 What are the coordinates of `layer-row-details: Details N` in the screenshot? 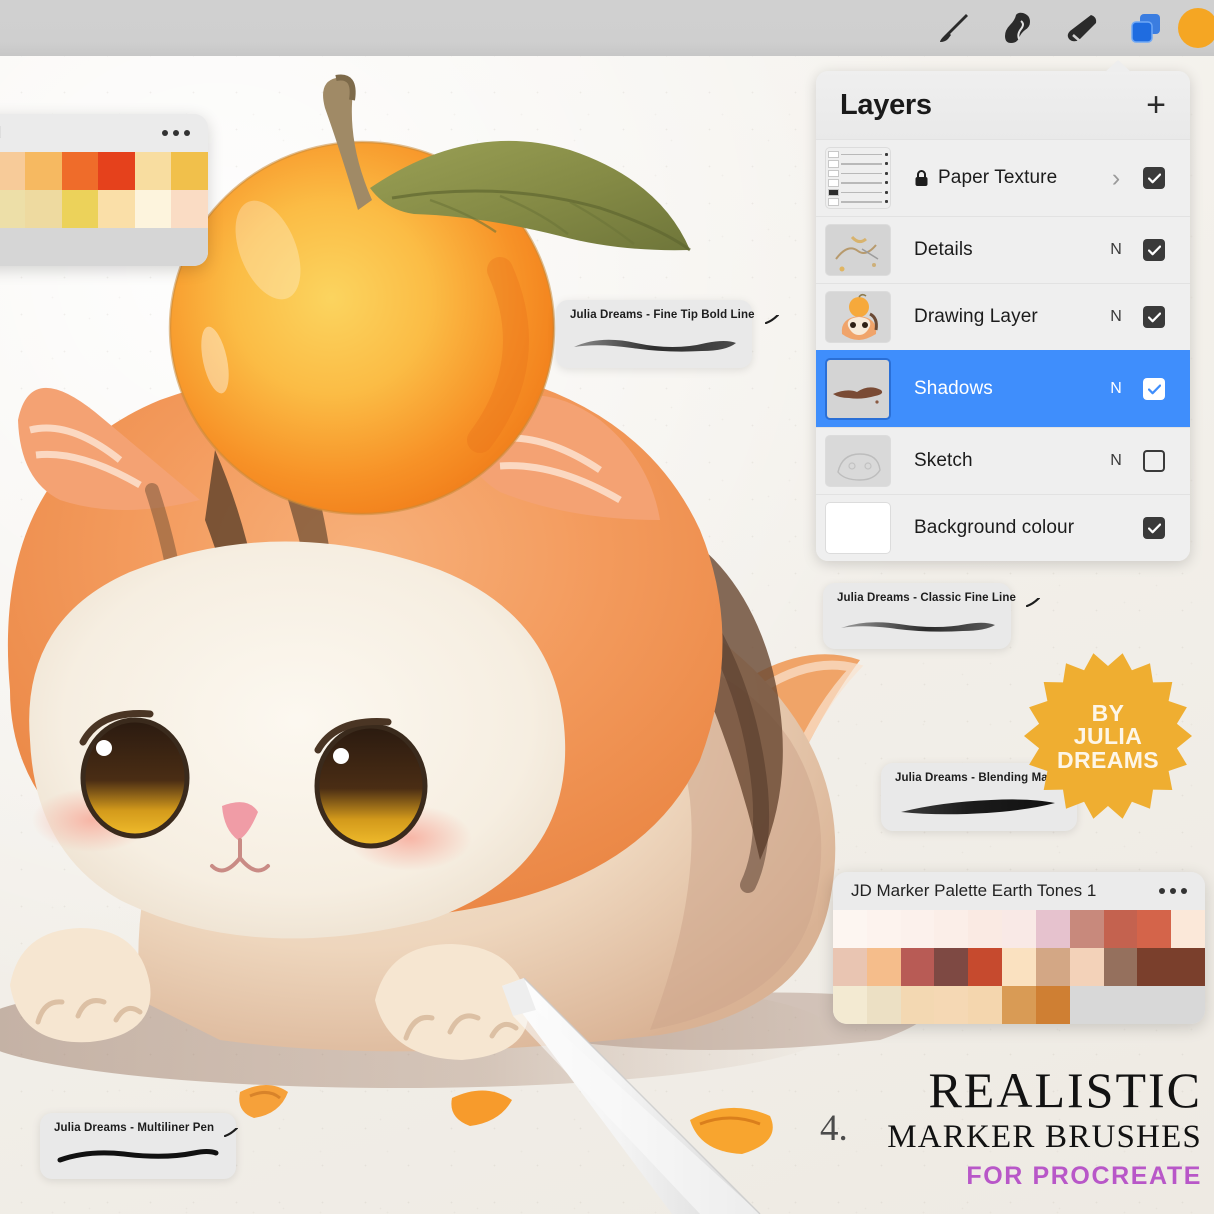 It's located at (1003, 249).